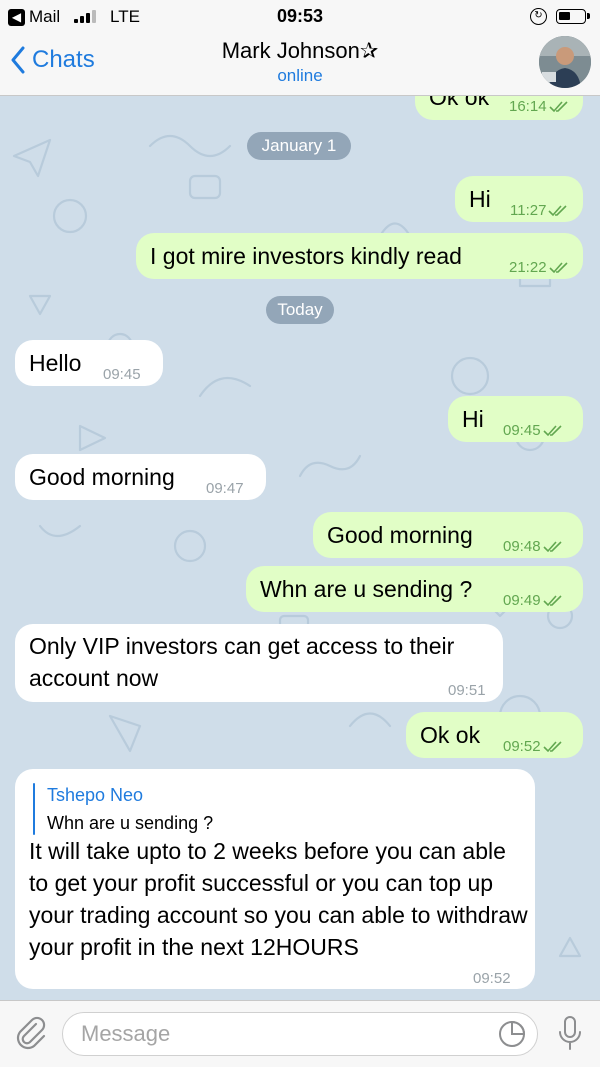  What do you see at coordinates (34, 809) in the screenshot?
I see `reply-quote-bar` at bounding box center [34, 809].